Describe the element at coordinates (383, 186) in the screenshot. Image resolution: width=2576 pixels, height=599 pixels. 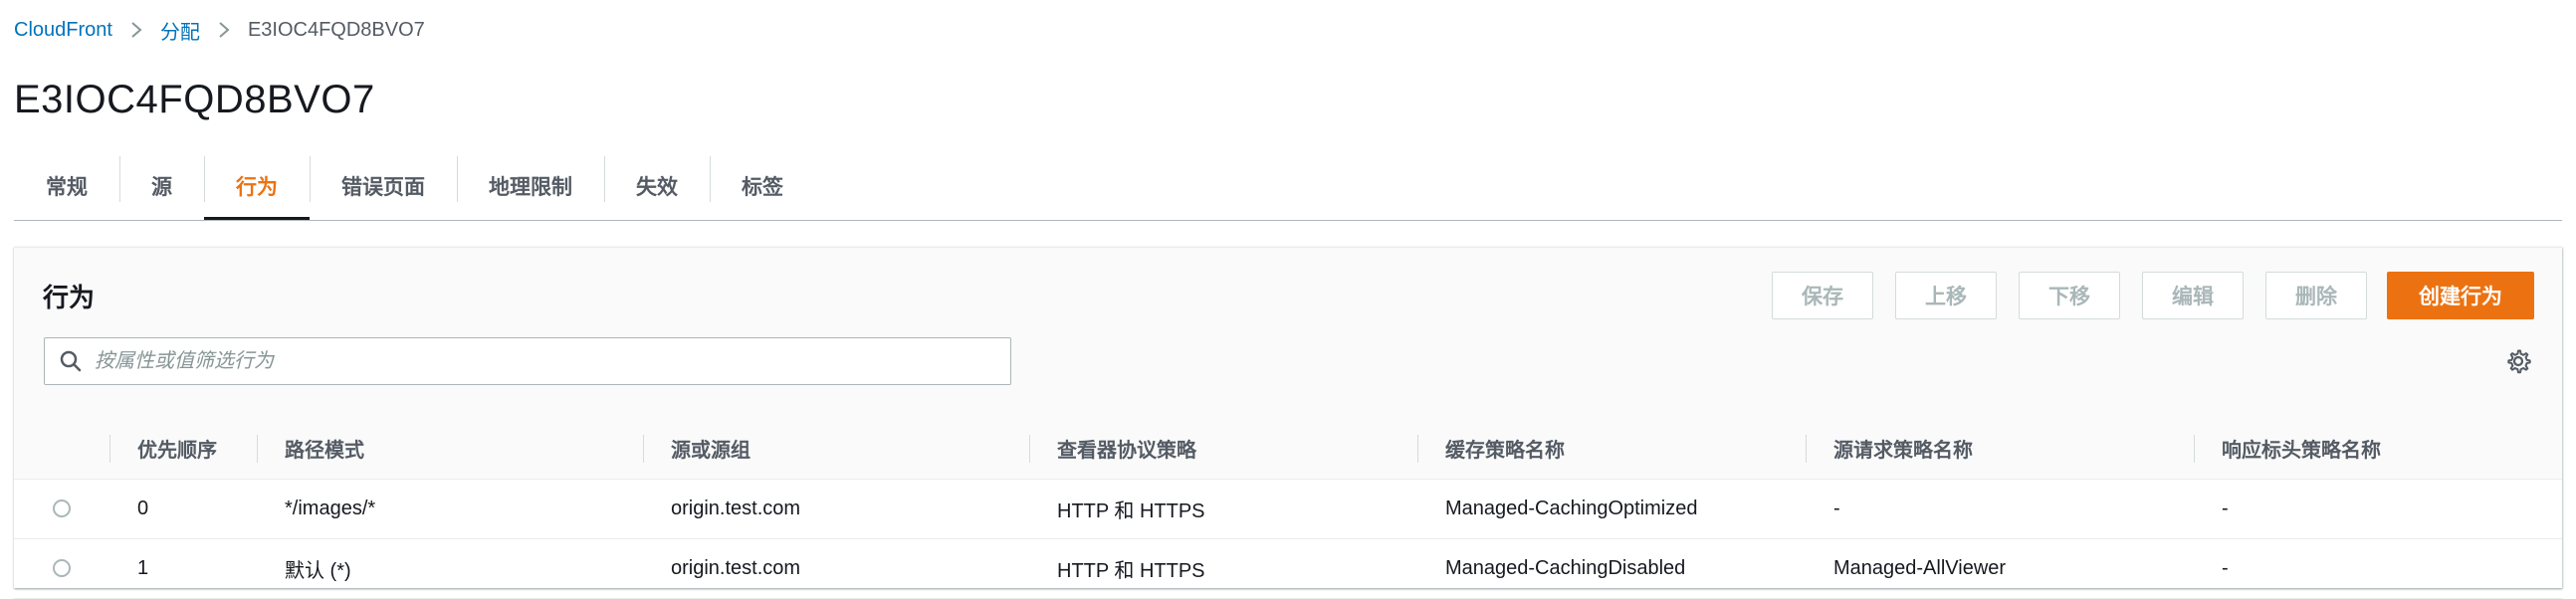
I see `tab-error-pages: 错误页面` at that location.